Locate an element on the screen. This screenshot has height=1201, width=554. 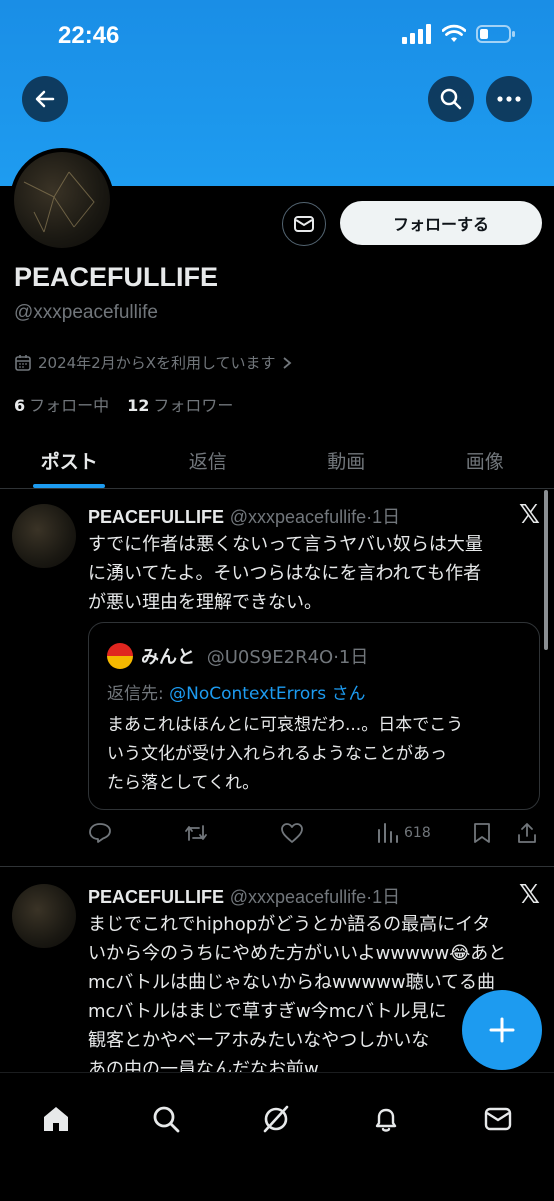
like-button is located at coordinates (292, 833).